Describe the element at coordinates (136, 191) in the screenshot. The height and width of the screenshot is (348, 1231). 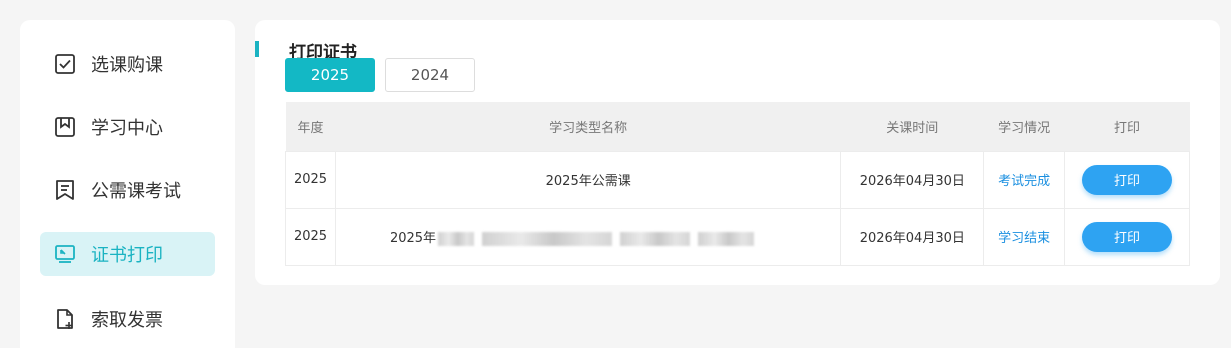
I see `sidebar-item-label: 公需课考试` at that location.